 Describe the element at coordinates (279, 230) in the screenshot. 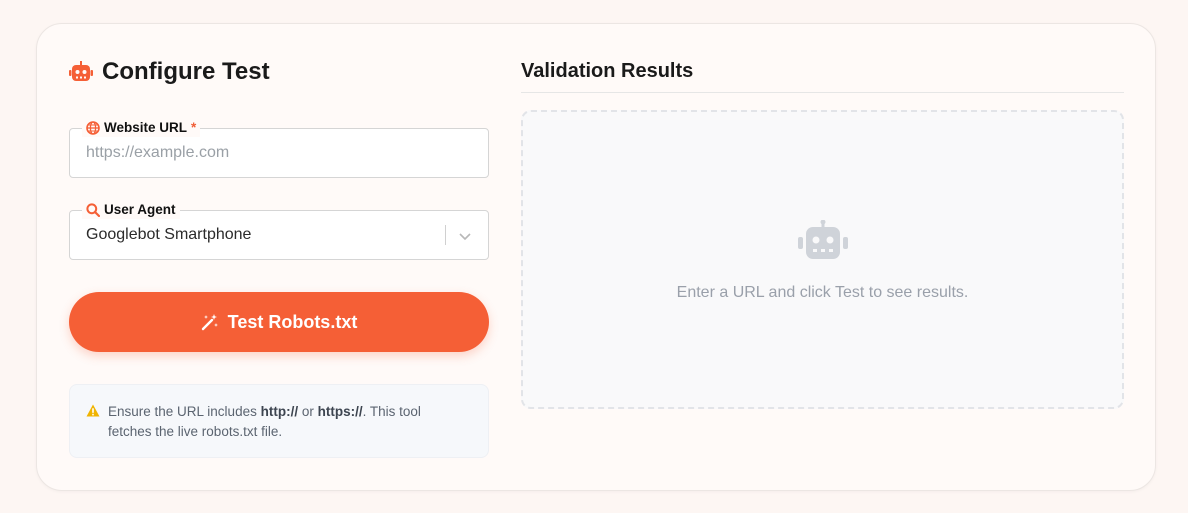

I see `user-agent-select: User Agent Googlebot Smartphone` at that location.